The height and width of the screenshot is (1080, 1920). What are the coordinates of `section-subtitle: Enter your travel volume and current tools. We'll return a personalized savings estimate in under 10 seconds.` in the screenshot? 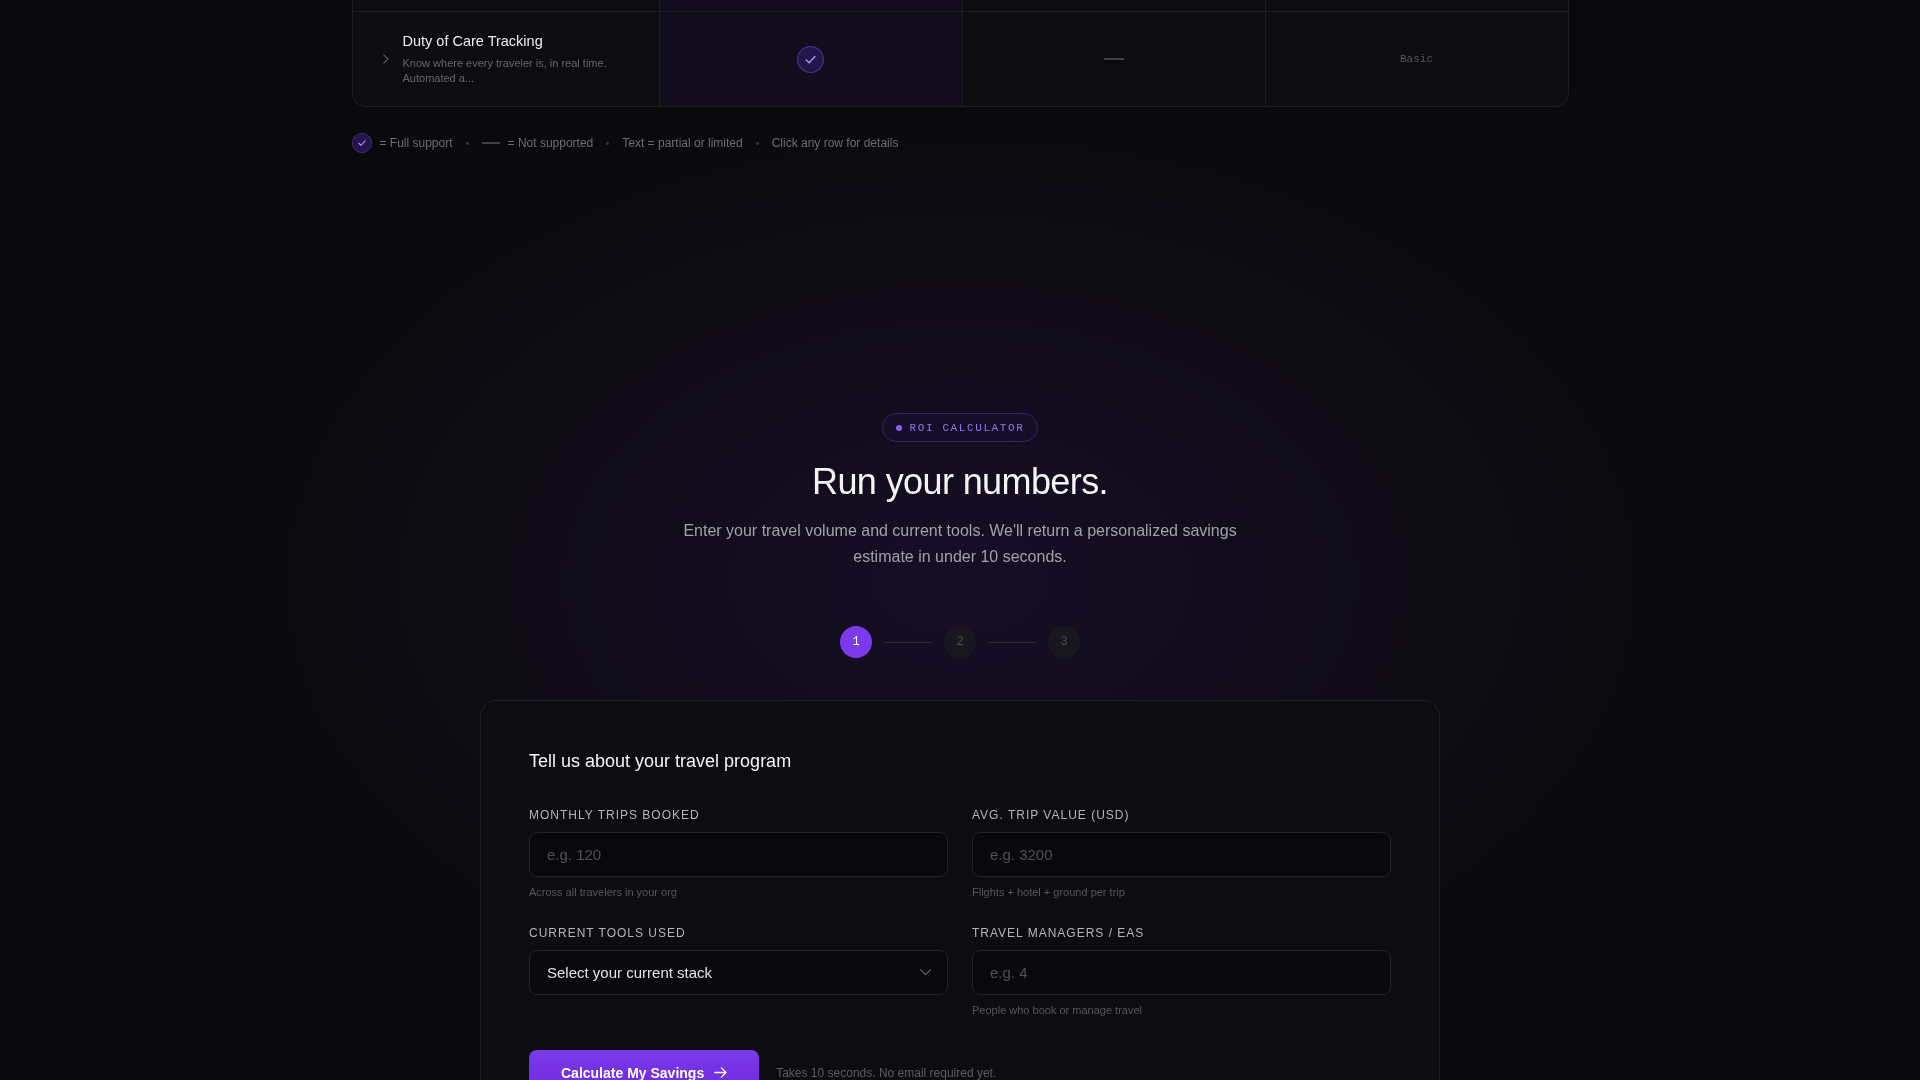 It's located at (960, 544).